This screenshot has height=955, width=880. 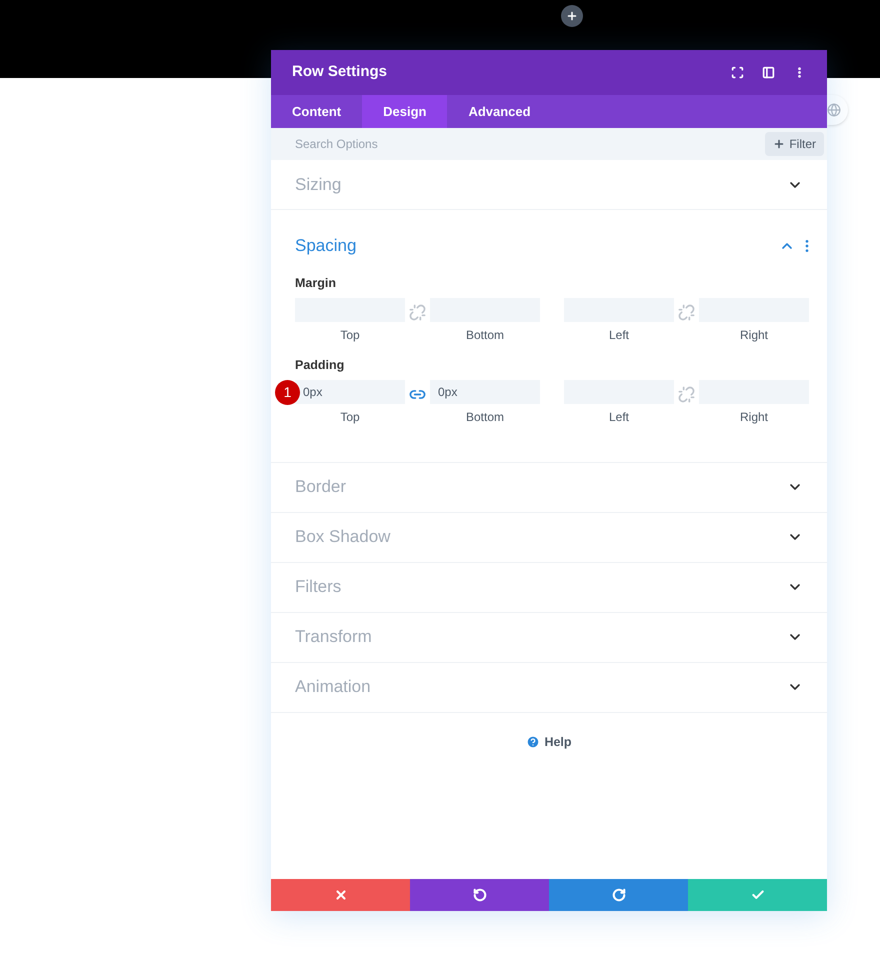 What do you see at coordinates (533, 741) in the screenshot?
I see `help-icon` at bounding box center [533, 741].